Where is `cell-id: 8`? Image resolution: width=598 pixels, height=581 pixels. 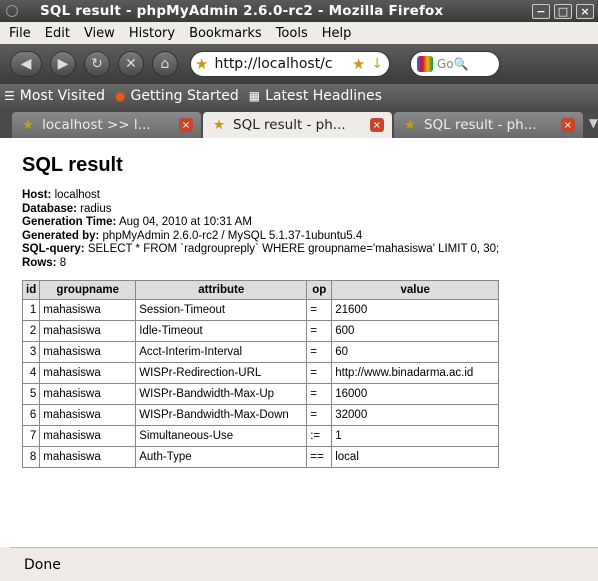 cell-id: 8 is located at coordinates (31, 457).